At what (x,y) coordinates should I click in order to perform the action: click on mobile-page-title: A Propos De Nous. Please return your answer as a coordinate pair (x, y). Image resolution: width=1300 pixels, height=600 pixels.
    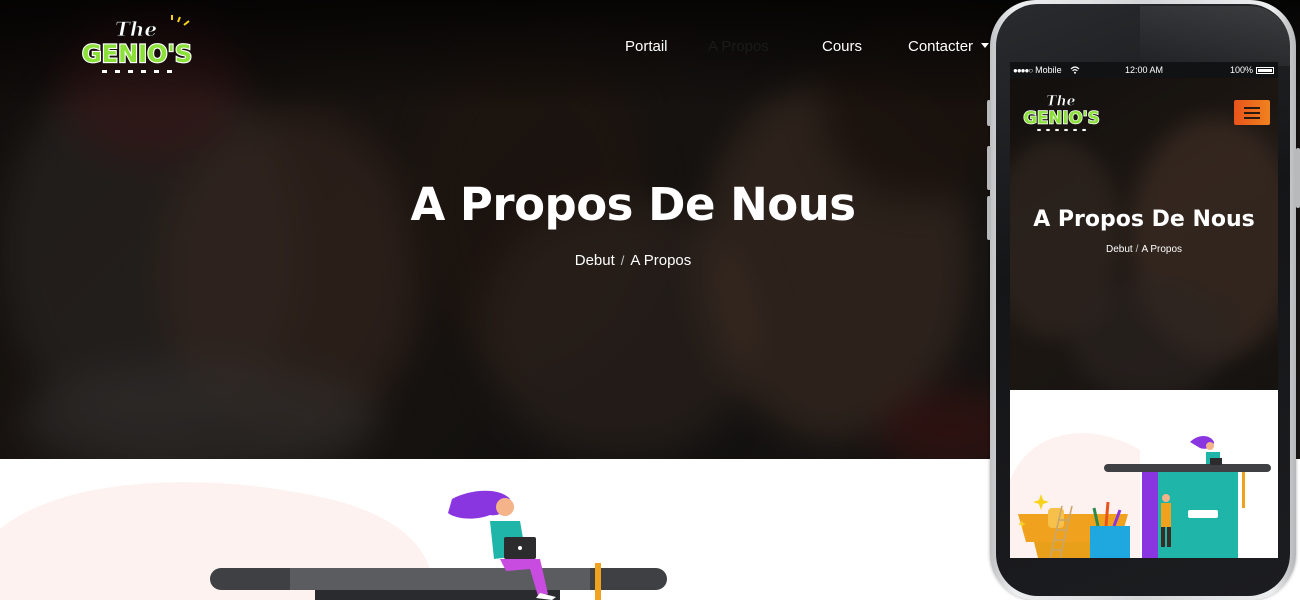
    Looking at the image, I should click on (1144, 219).